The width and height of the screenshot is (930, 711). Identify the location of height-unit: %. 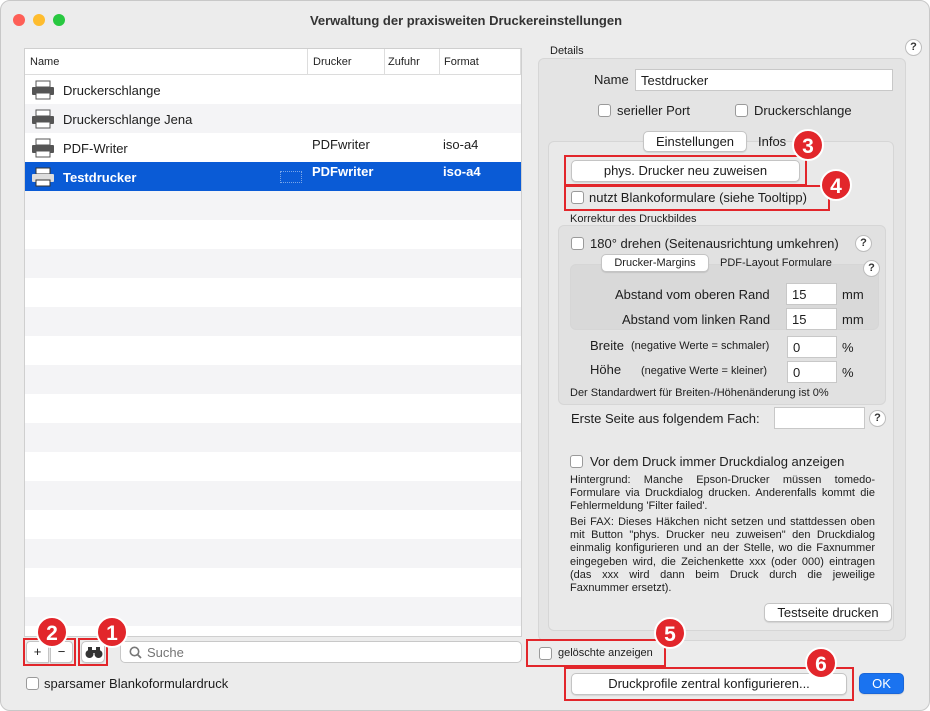
(848, 372).